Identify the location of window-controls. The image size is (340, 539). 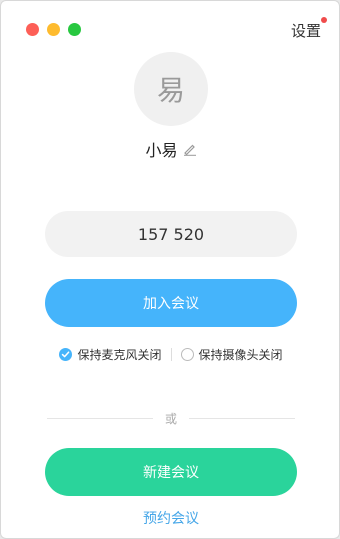
(53, 29).